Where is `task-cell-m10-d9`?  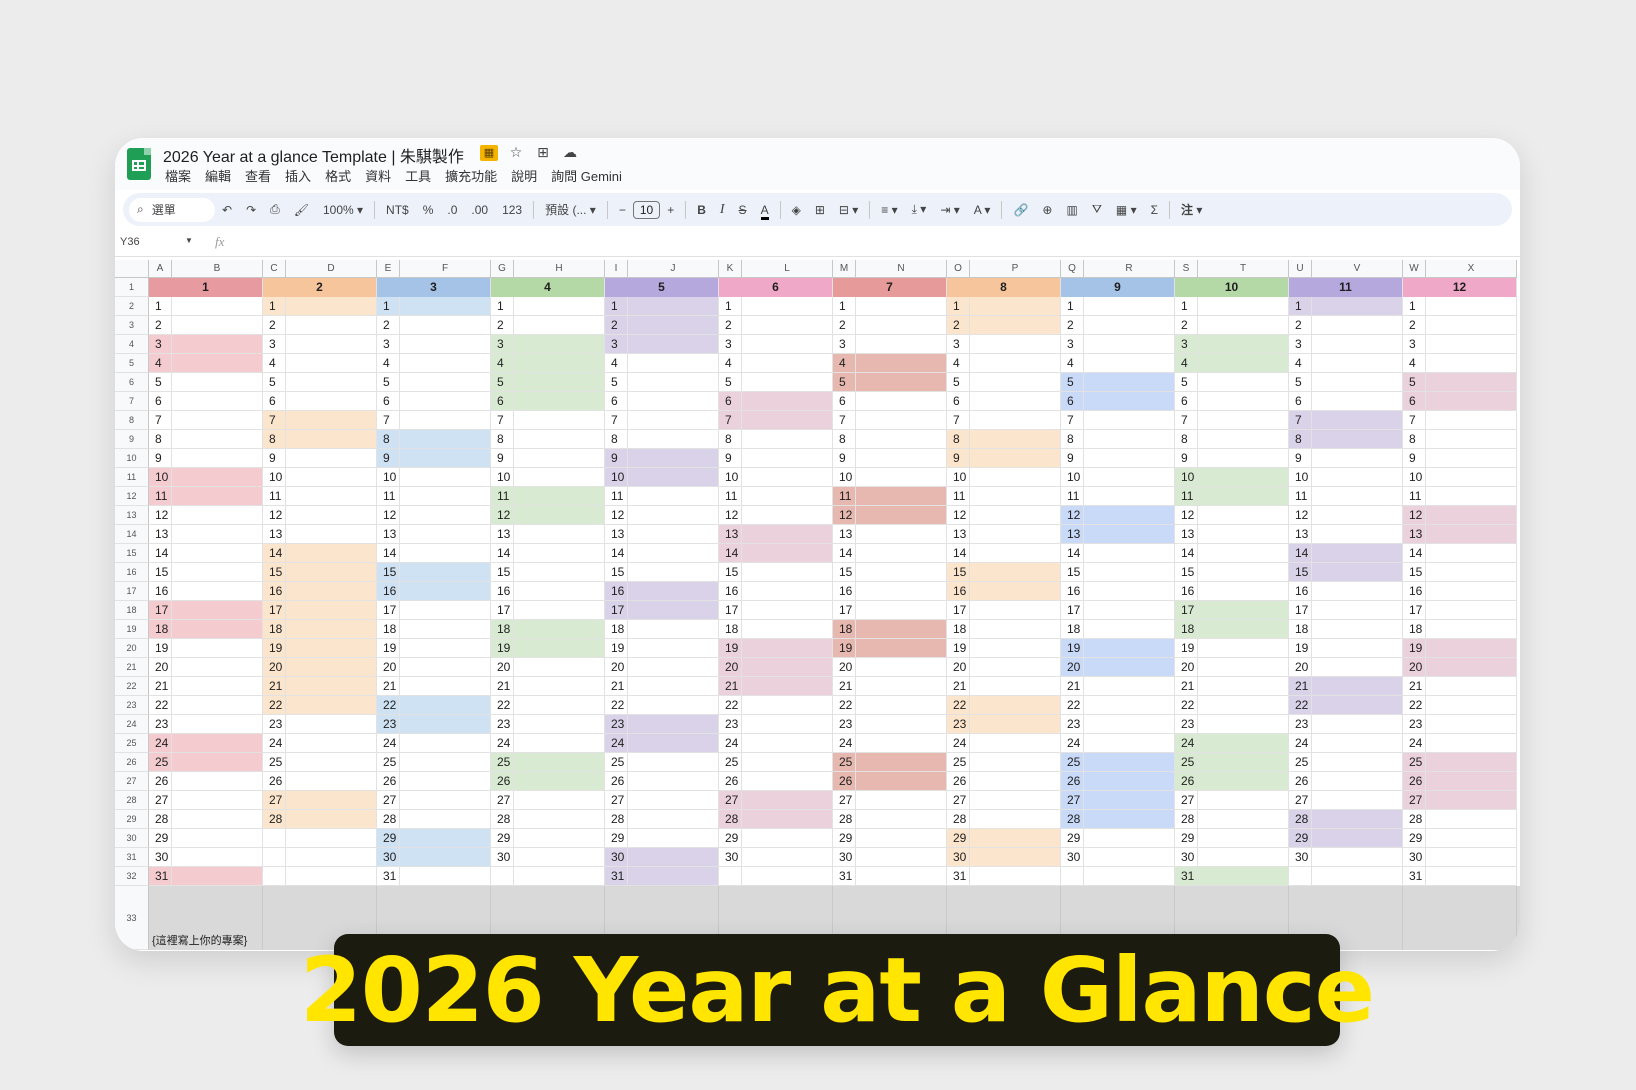
task-cell-m10-d9 is located at coordinates (1243, 458).